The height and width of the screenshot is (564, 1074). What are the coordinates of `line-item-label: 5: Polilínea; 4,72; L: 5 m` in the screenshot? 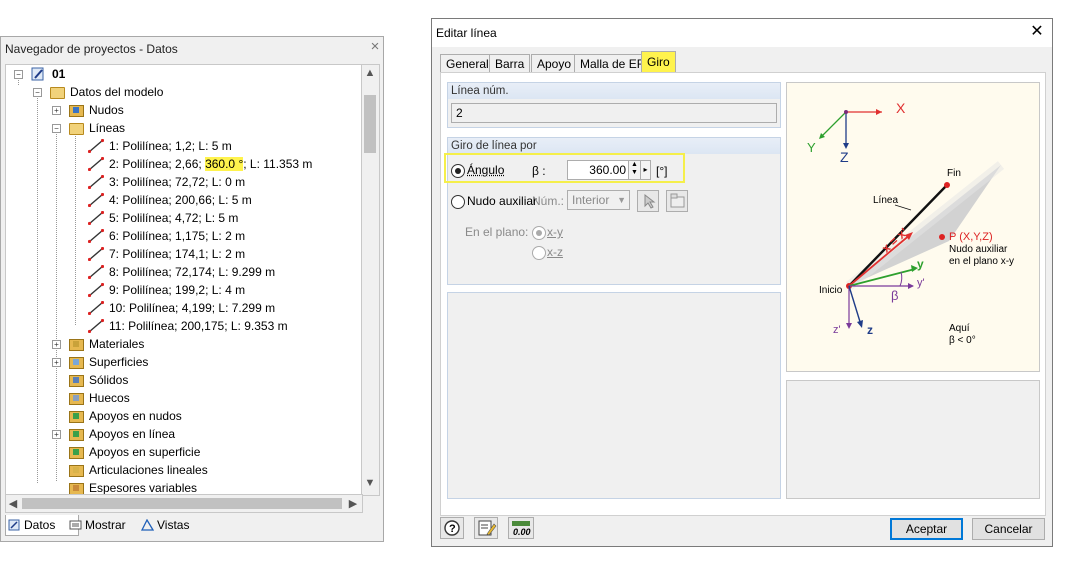 It's located at (174, 218).